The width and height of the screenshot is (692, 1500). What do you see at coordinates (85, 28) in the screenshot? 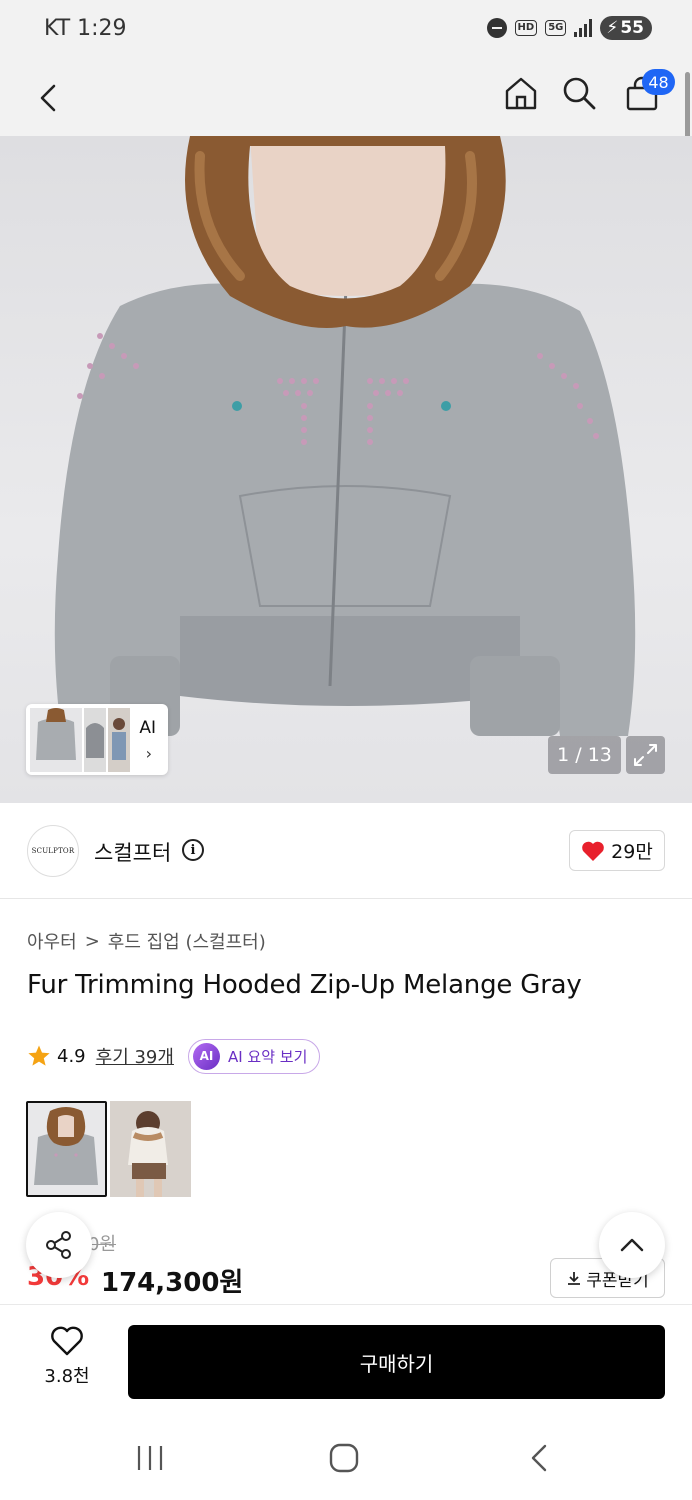
I see `status-time: KT 1:29` at bounding box center [85, 28].